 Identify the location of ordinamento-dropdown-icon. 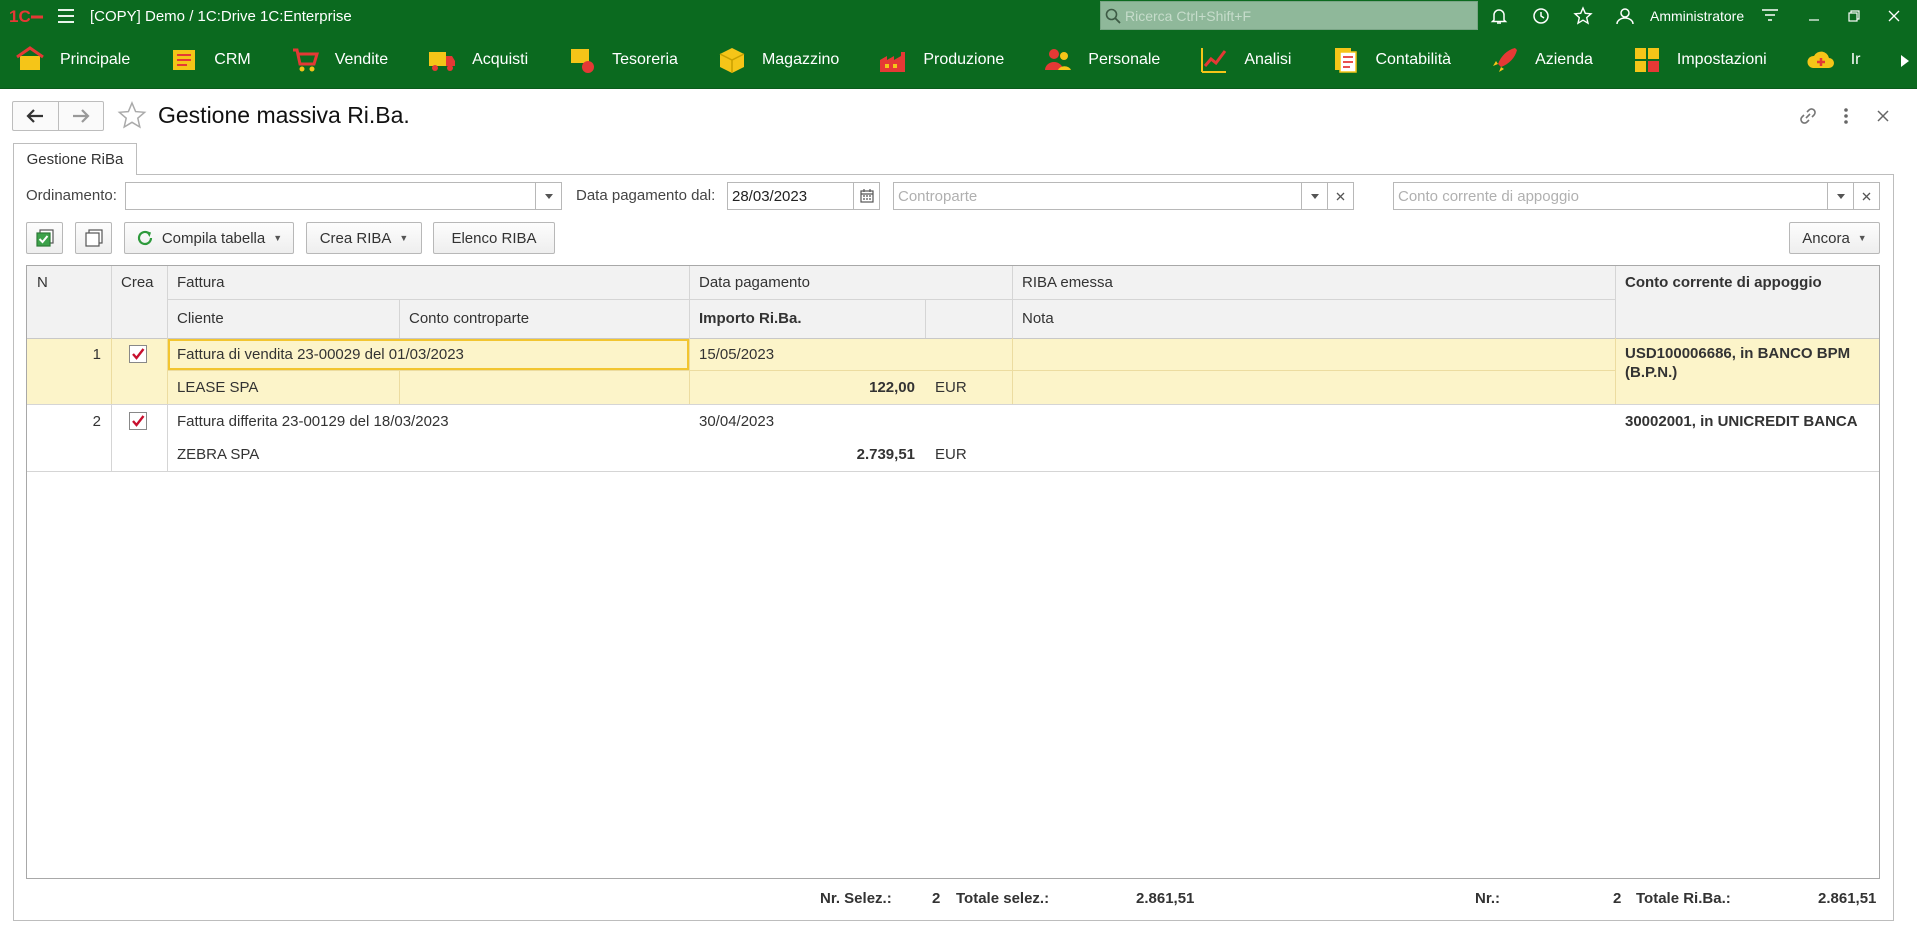
(548, 196).